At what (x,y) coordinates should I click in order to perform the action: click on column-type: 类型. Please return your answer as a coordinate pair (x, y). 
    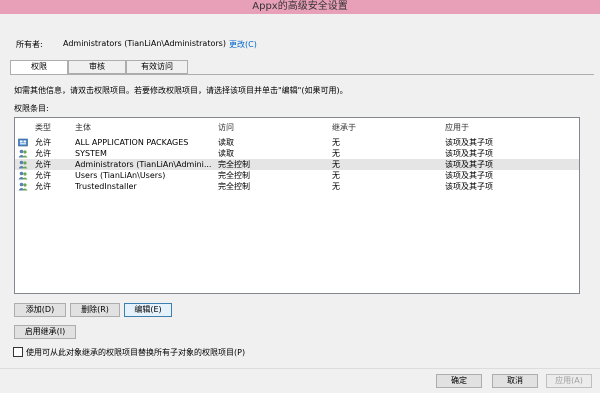
    Looking at the image, I should click on (54, 127).